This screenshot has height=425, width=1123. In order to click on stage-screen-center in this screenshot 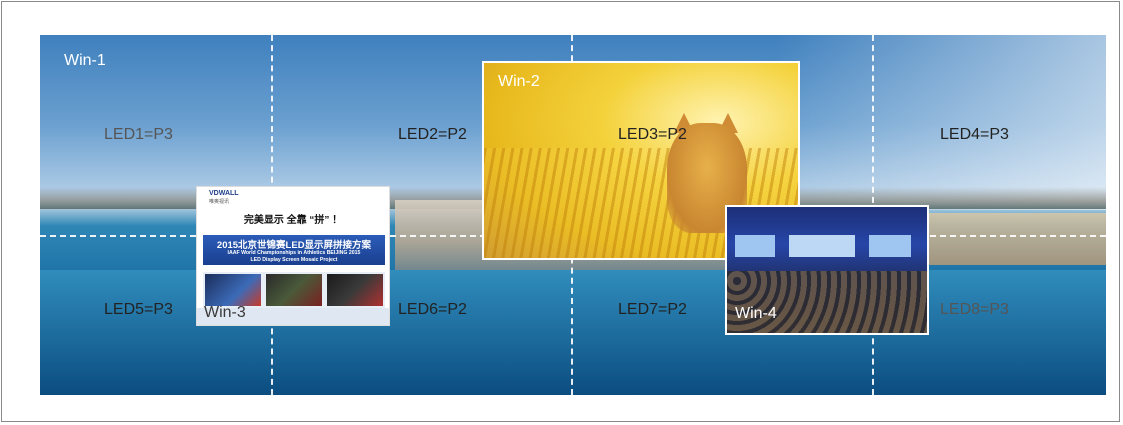, I will do `click(822, 246)`.